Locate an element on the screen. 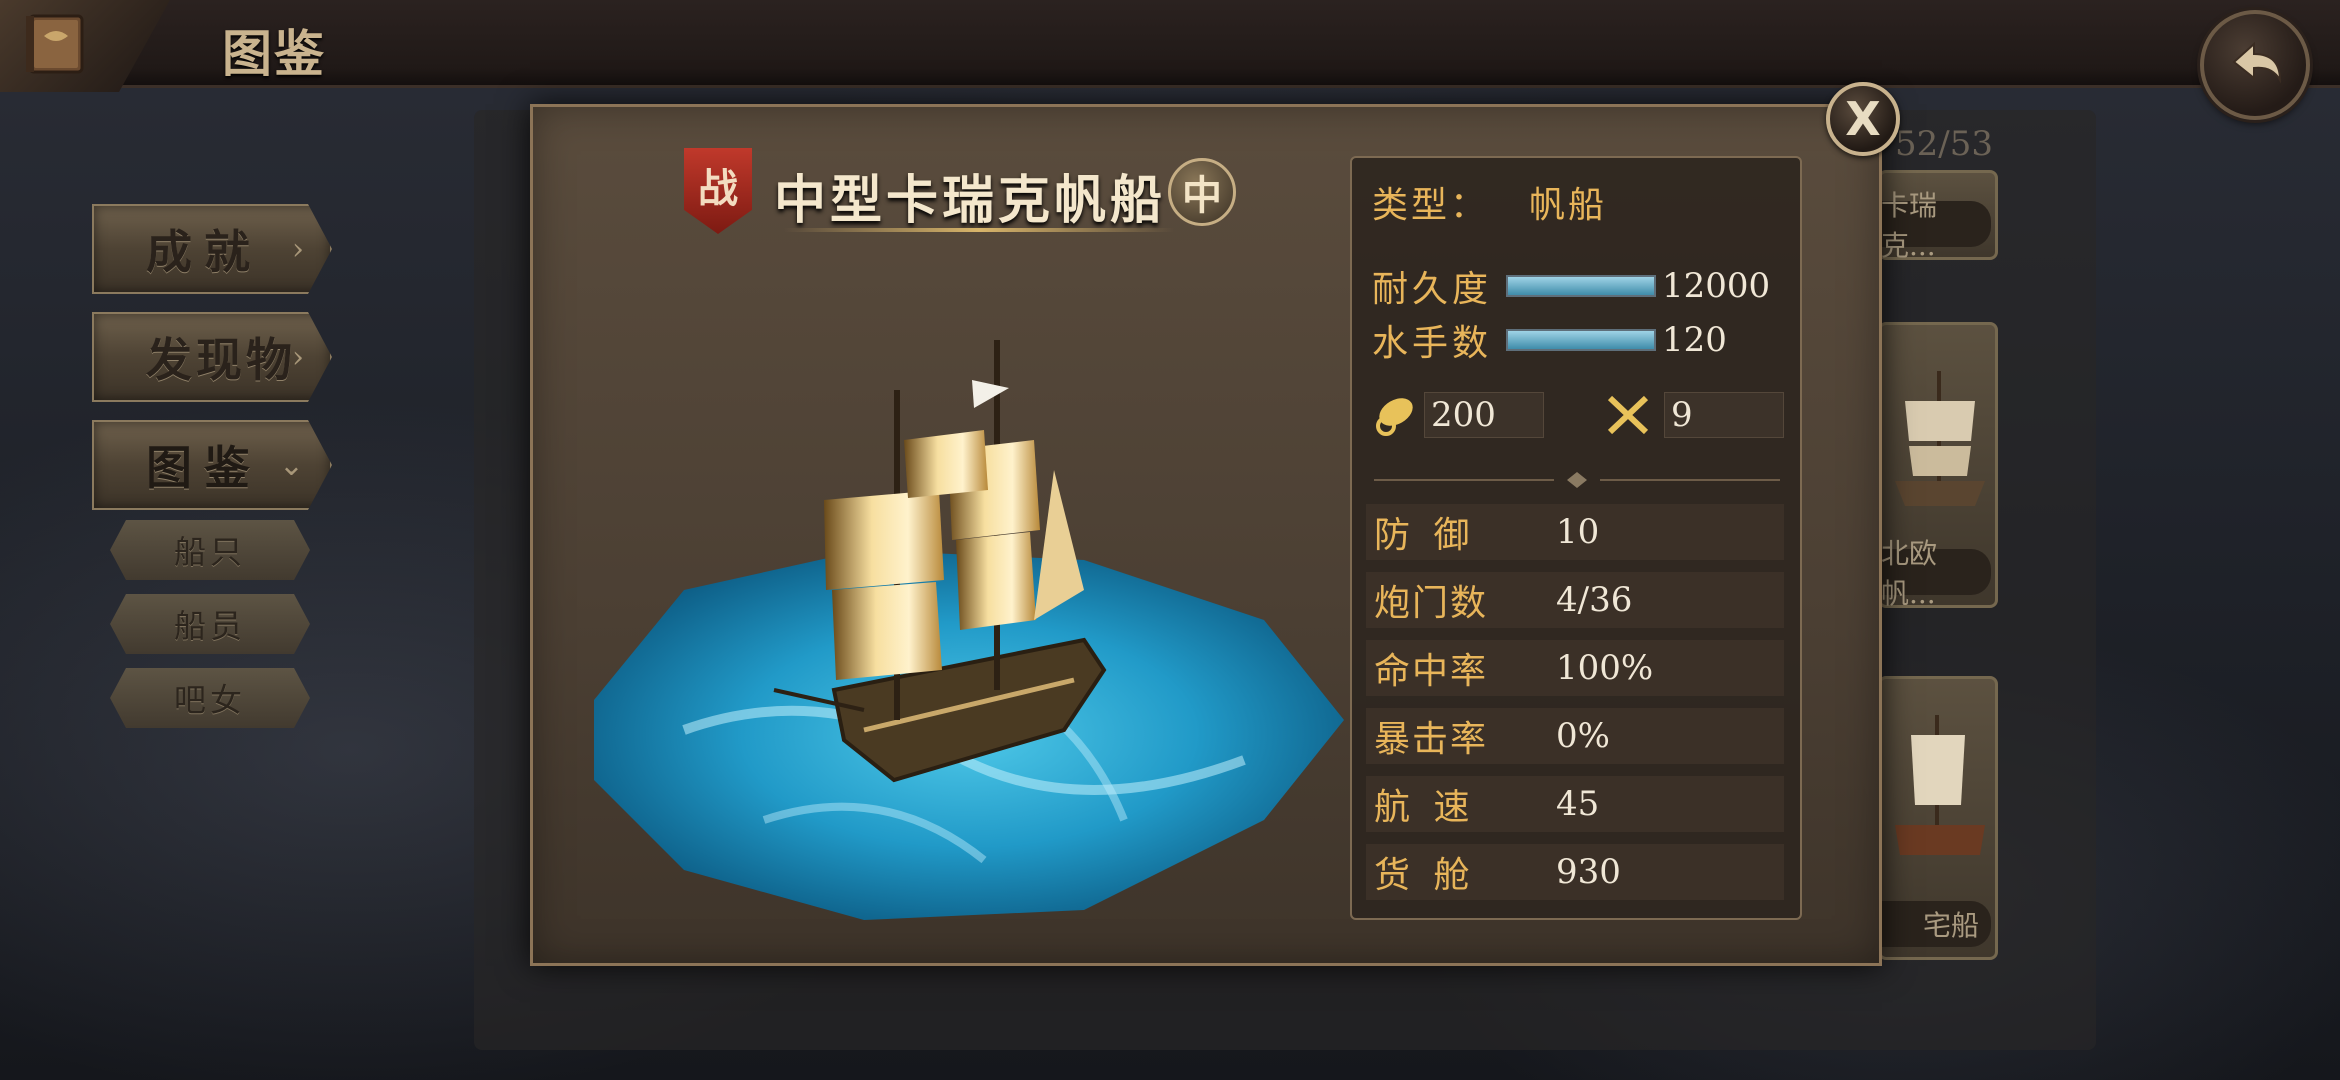 The height and width of the screenshot is (1080, 2340). stat-value: 0% is located at coordinates (1583, 736).